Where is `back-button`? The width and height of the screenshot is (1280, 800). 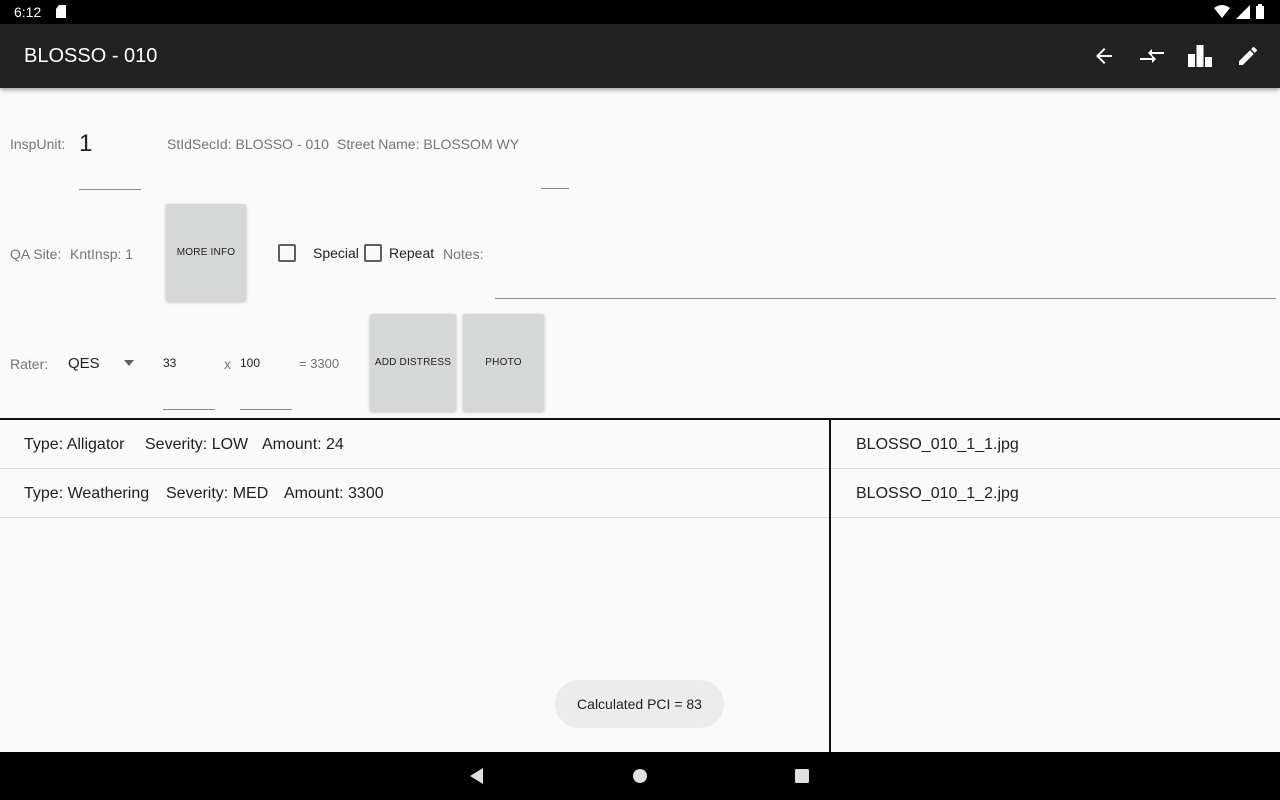
back-button is located at coordinates (1104, 56).